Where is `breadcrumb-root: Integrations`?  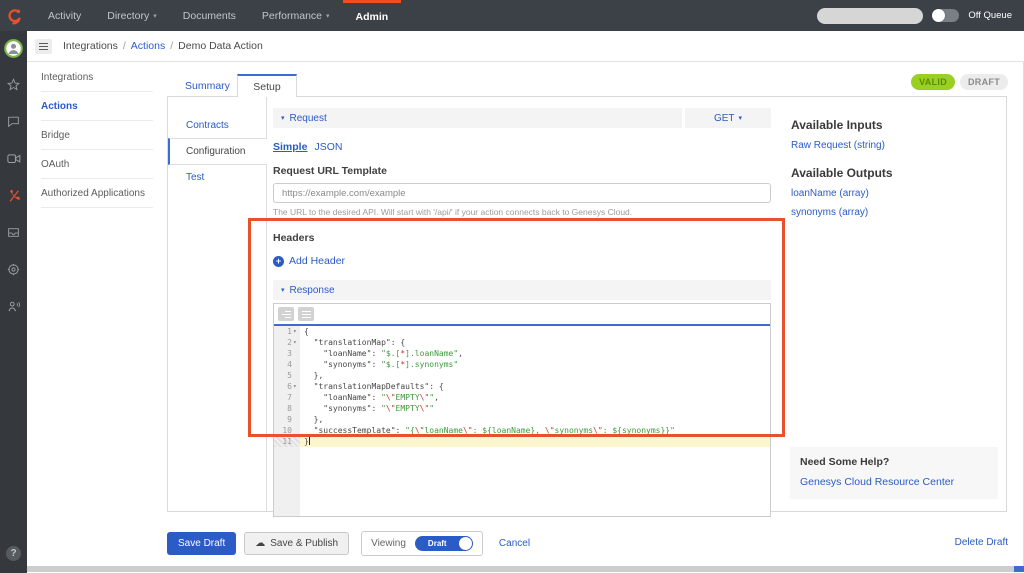 breadcrumb-root: Integrations is located at coordinates (90, 46).